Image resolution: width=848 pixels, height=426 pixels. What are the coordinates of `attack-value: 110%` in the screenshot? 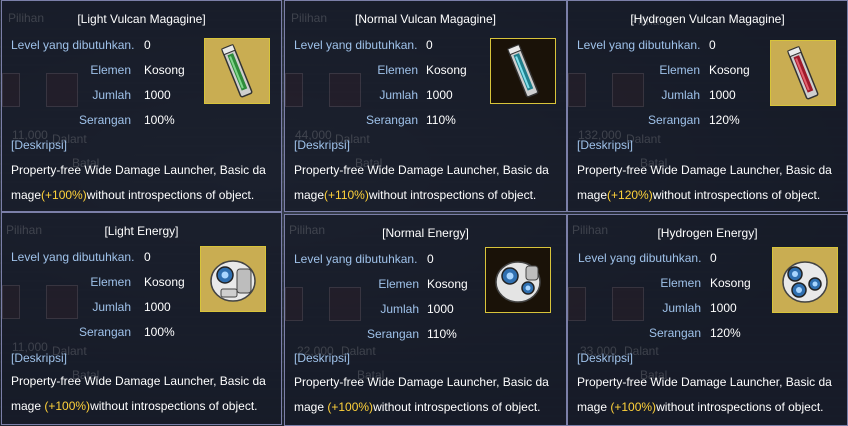 It's located at (442, 334).